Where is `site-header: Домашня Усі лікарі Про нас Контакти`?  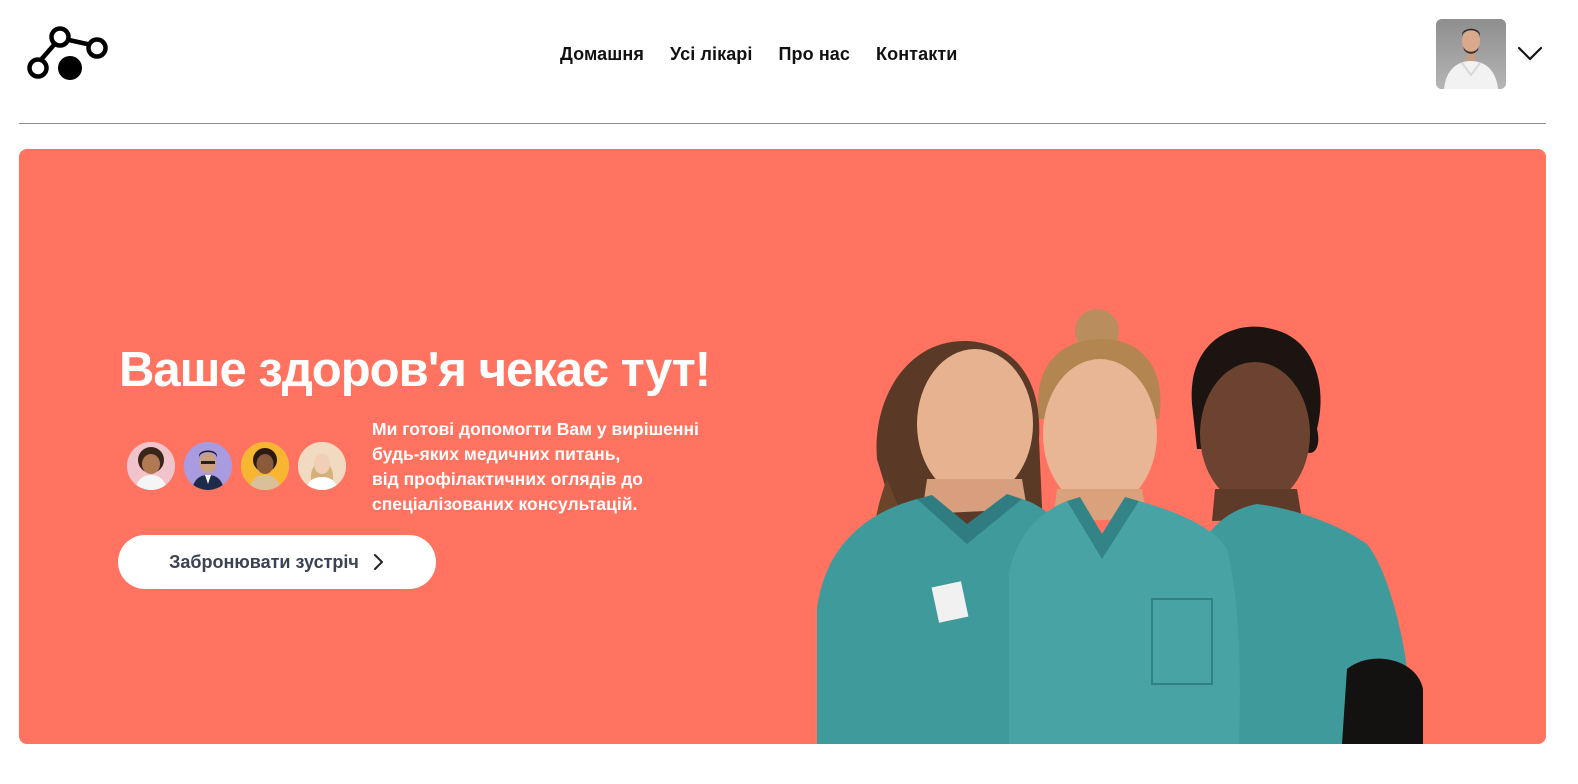 site-header: Домашня Усі лікарі Про нас Контакти is located at coordinates (789, 56).